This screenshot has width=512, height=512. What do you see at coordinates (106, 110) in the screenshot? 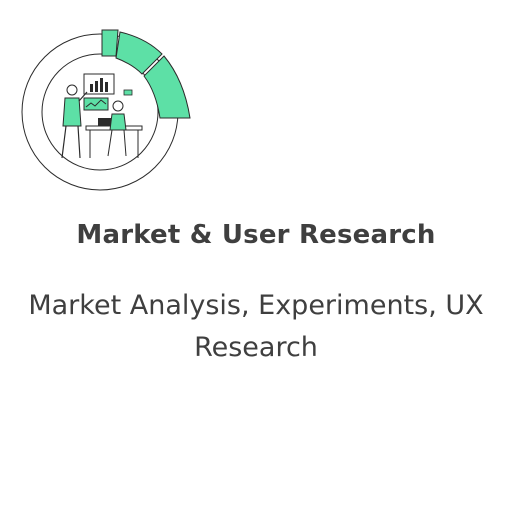
I see `research-illustration-icon` at bounding box center [106, 110].